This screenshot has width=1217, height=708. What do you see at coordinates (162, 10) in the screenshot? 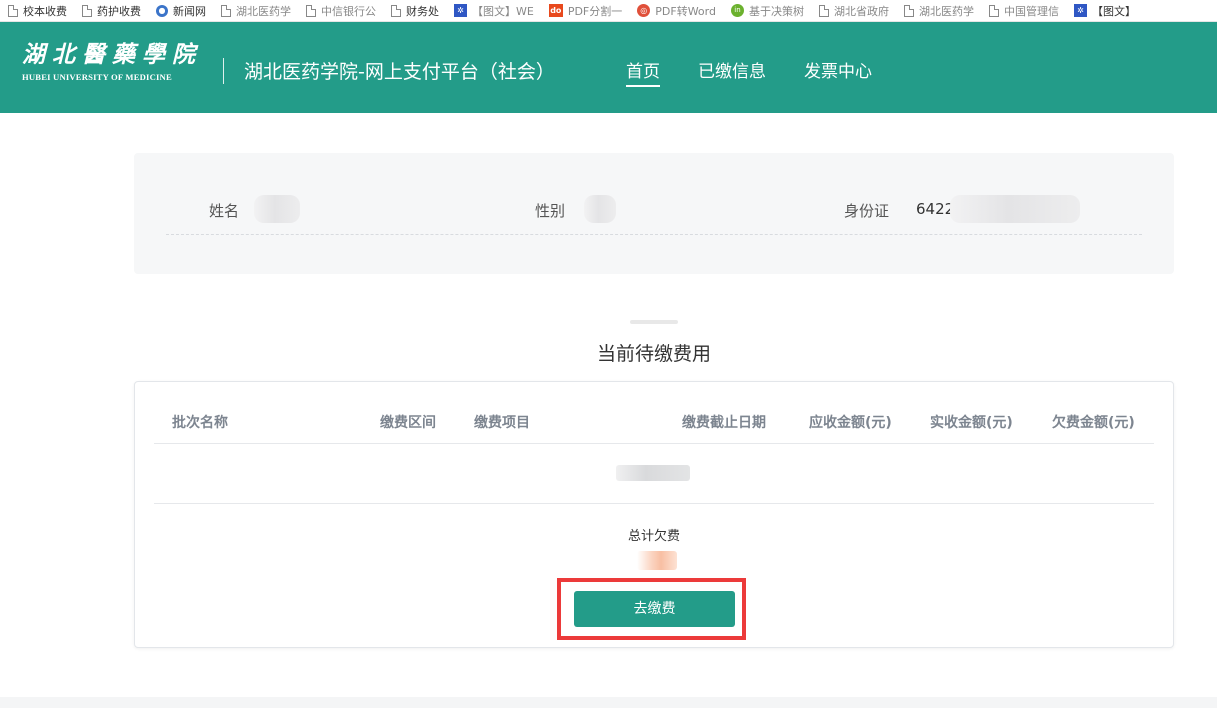
I see `globe-icon: ●` at bounding box center [162, 10].